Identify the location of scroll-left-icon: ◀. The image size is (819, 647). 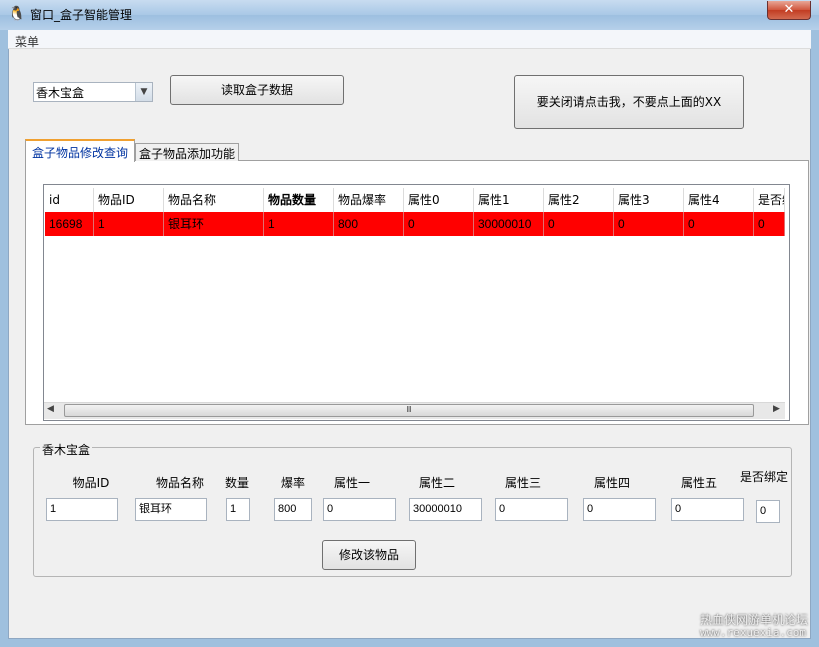
(50, 409).